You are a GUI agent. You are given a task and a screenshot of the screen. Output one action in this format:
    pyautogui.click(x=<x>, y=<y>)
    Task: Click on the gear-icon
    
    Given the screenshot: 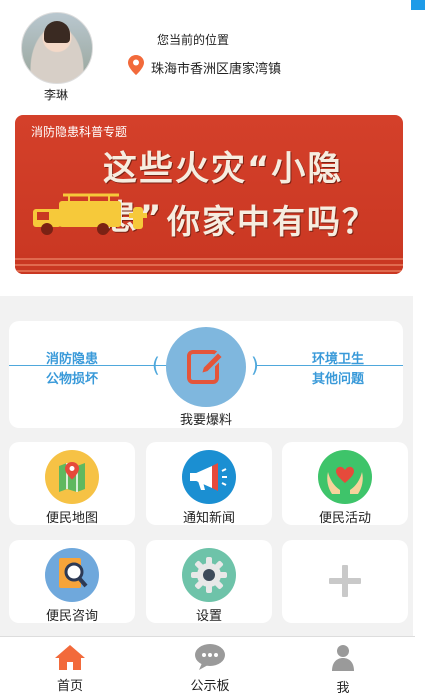 What is the action you would take?
    pyautogui.click(x=209, y=575)
    